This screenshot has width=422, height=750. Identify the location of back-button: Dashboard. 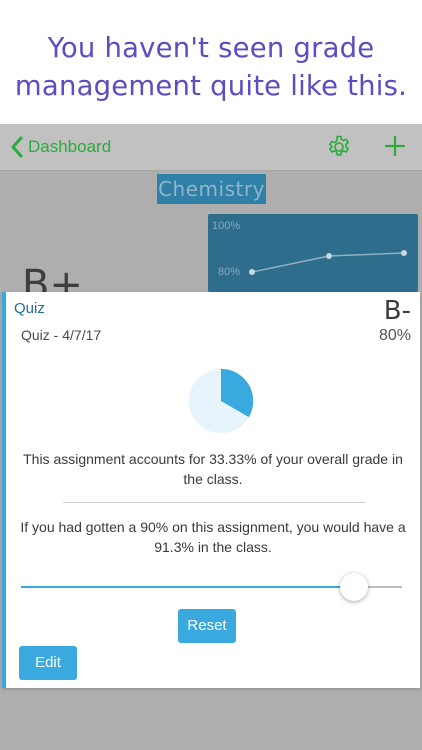
(60, 147).